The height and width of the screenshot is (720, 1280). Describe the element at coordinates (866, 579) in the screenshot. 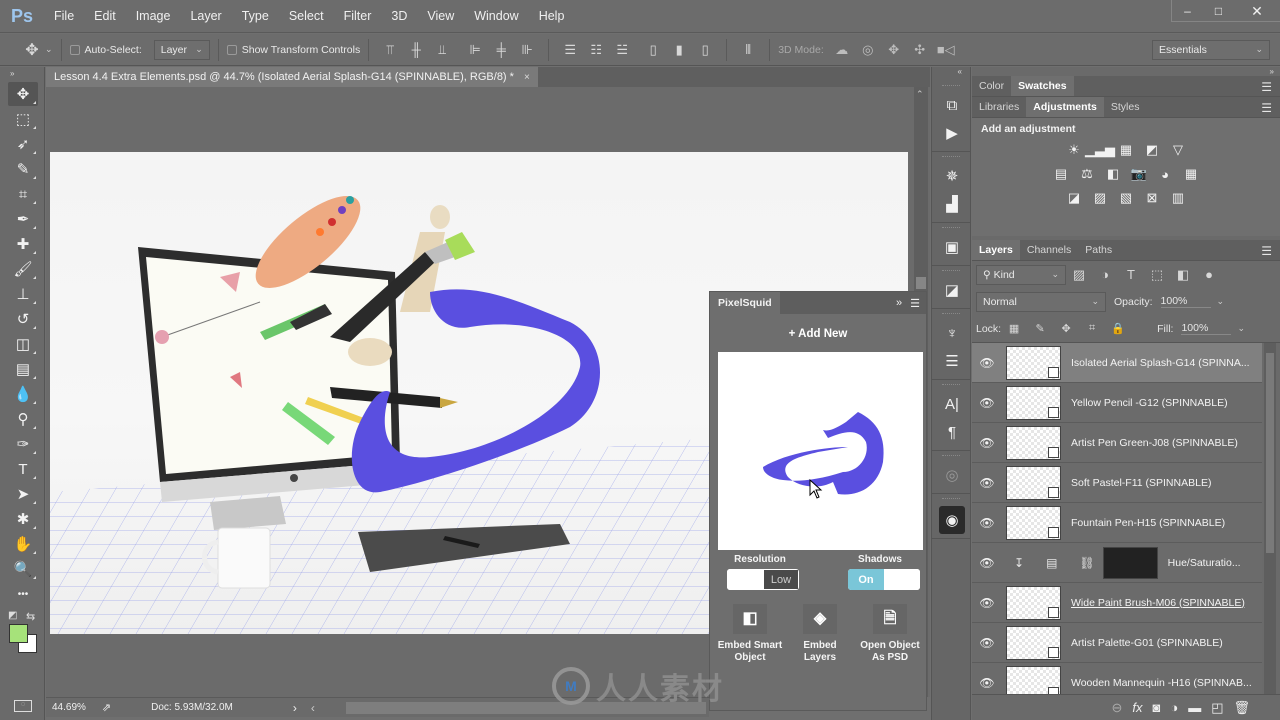

I see `shadows-value: On` at that location.